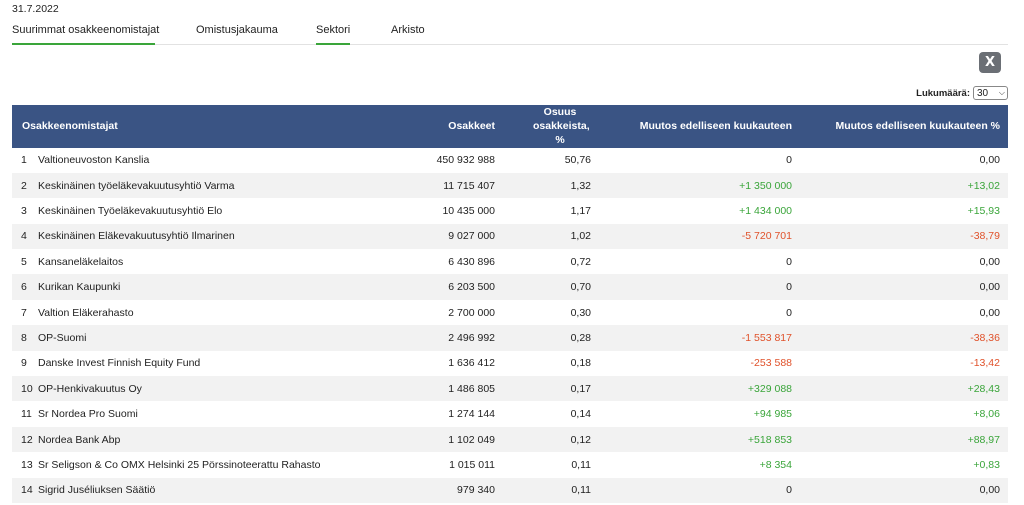 This screenshot has width=1024, height=505. I want to click on rank-number: 7, so click(24, 312).